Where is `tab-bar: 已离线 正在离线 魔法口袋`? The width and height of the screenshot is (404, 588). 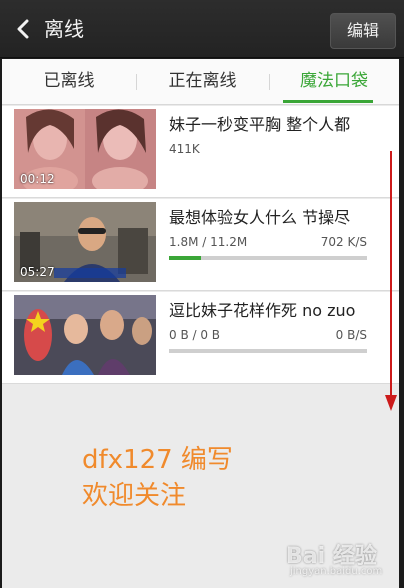 tab-bar: 已离线 正在离线 魔法口袋 is located at coordinates (200, 82).